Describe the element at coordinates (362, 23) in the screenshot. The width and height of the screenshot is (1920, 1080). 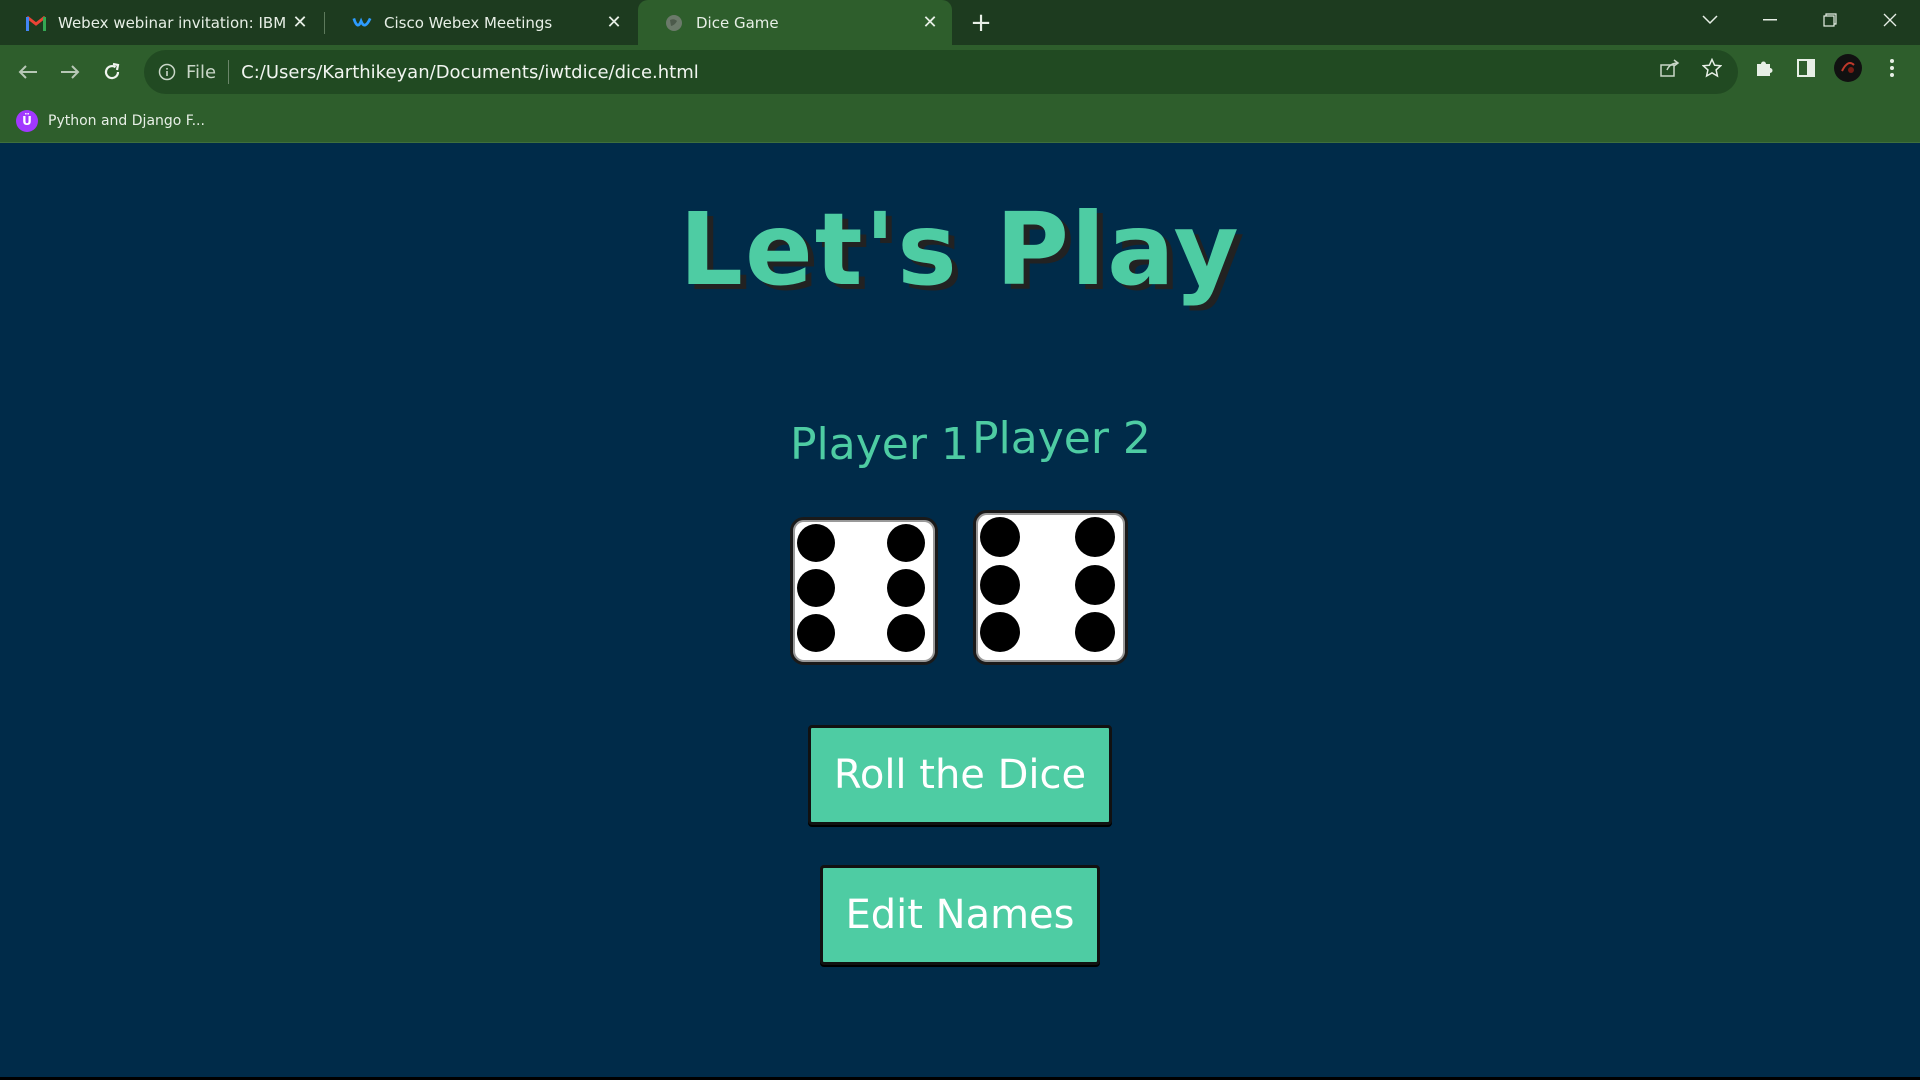
I see `webex-icon` at that location.